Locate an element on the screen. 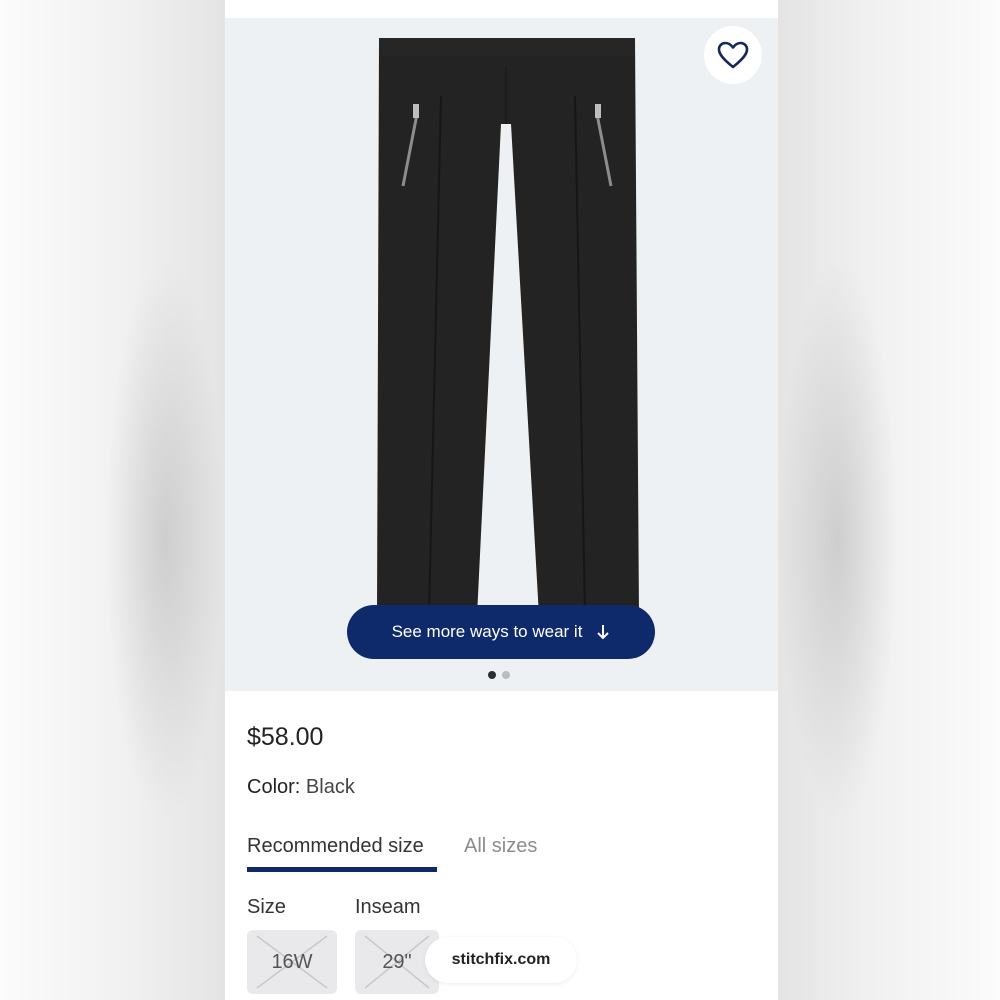 The width and height of the screenshot is (1000, 1000). inseam-option-label: 29" is located at coordinates (397, 961).